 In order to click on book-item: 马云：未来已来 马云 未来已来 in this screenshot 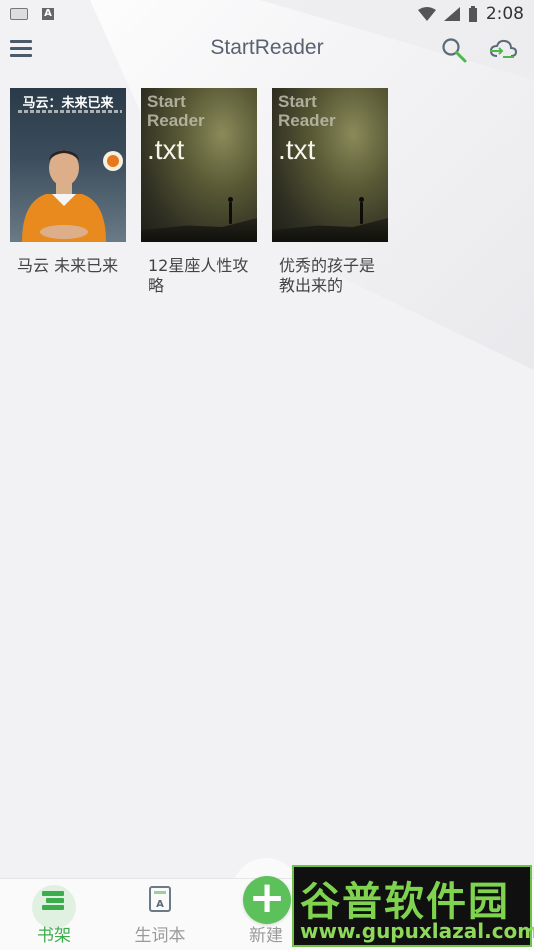, I will do `click(68, 192)`.